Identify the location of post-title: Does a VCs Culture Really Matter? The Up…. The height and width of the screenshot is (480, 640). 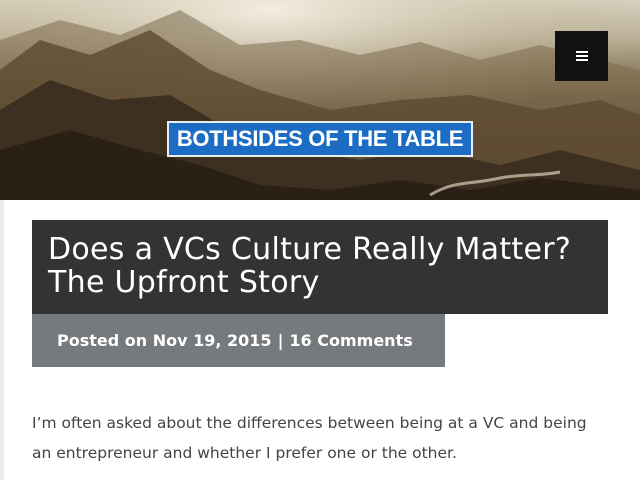
(310, 266).